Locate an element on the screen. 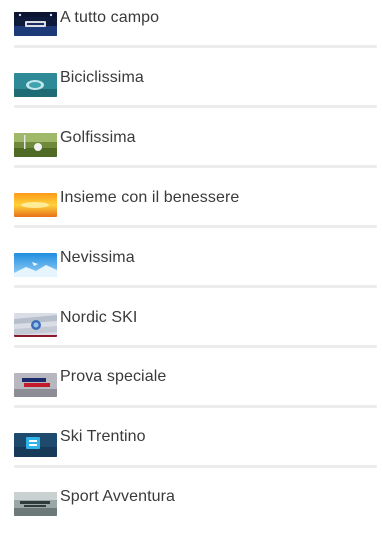 The height and width of the screenshot is (540, 382). insieme-con-il-benessere-thumbnail is located at coordinates (35, 205).